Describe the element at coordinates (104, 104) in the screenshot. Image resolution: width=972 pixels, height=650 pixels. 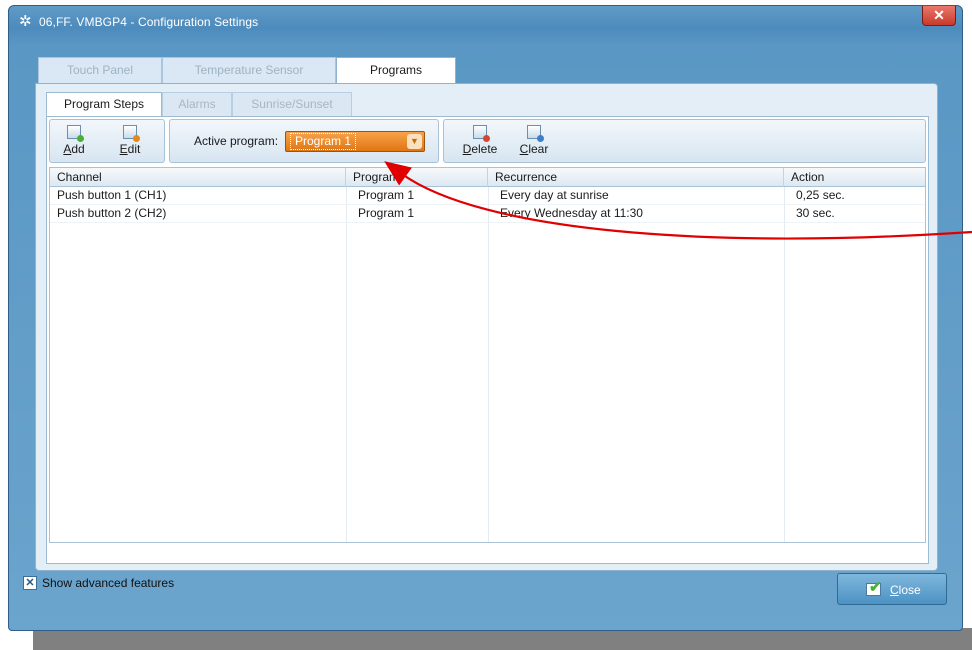
I see `subtab-program-steps: Program Steps` at that location.